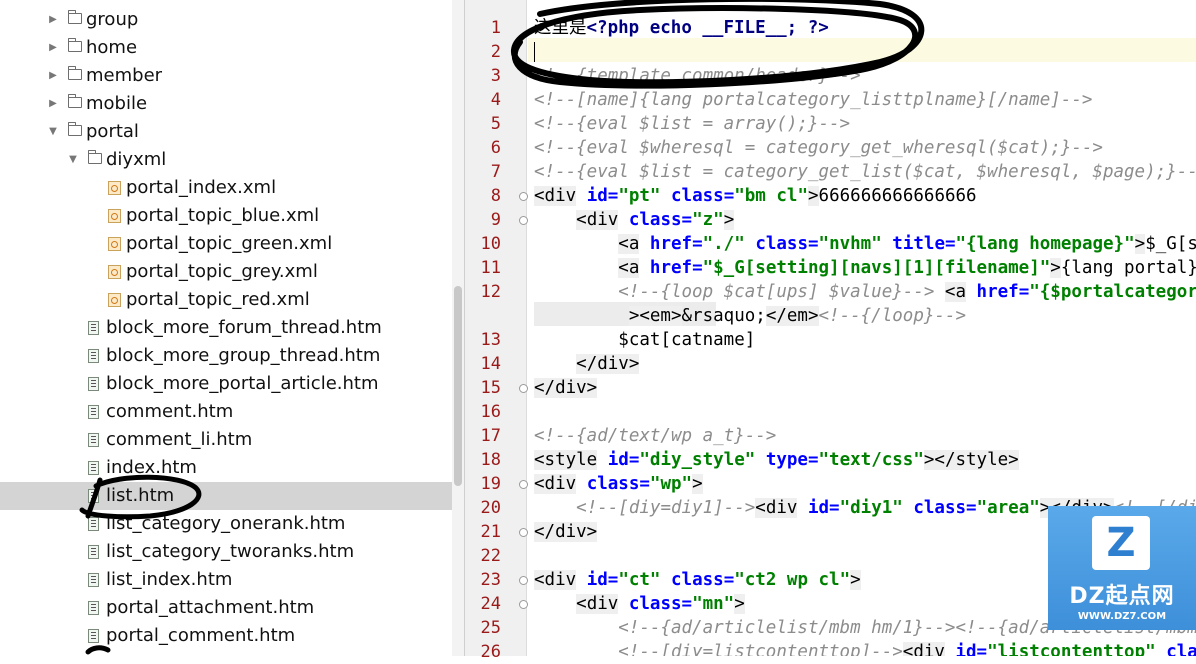 This screenshot has height=664, width=1196. What do you see at coordinates (226, 216) in the screenshot?
I see `tree-item-portal-topic-blue-xml: portal_topic_blue.xml` at bounding box center [226, 216].